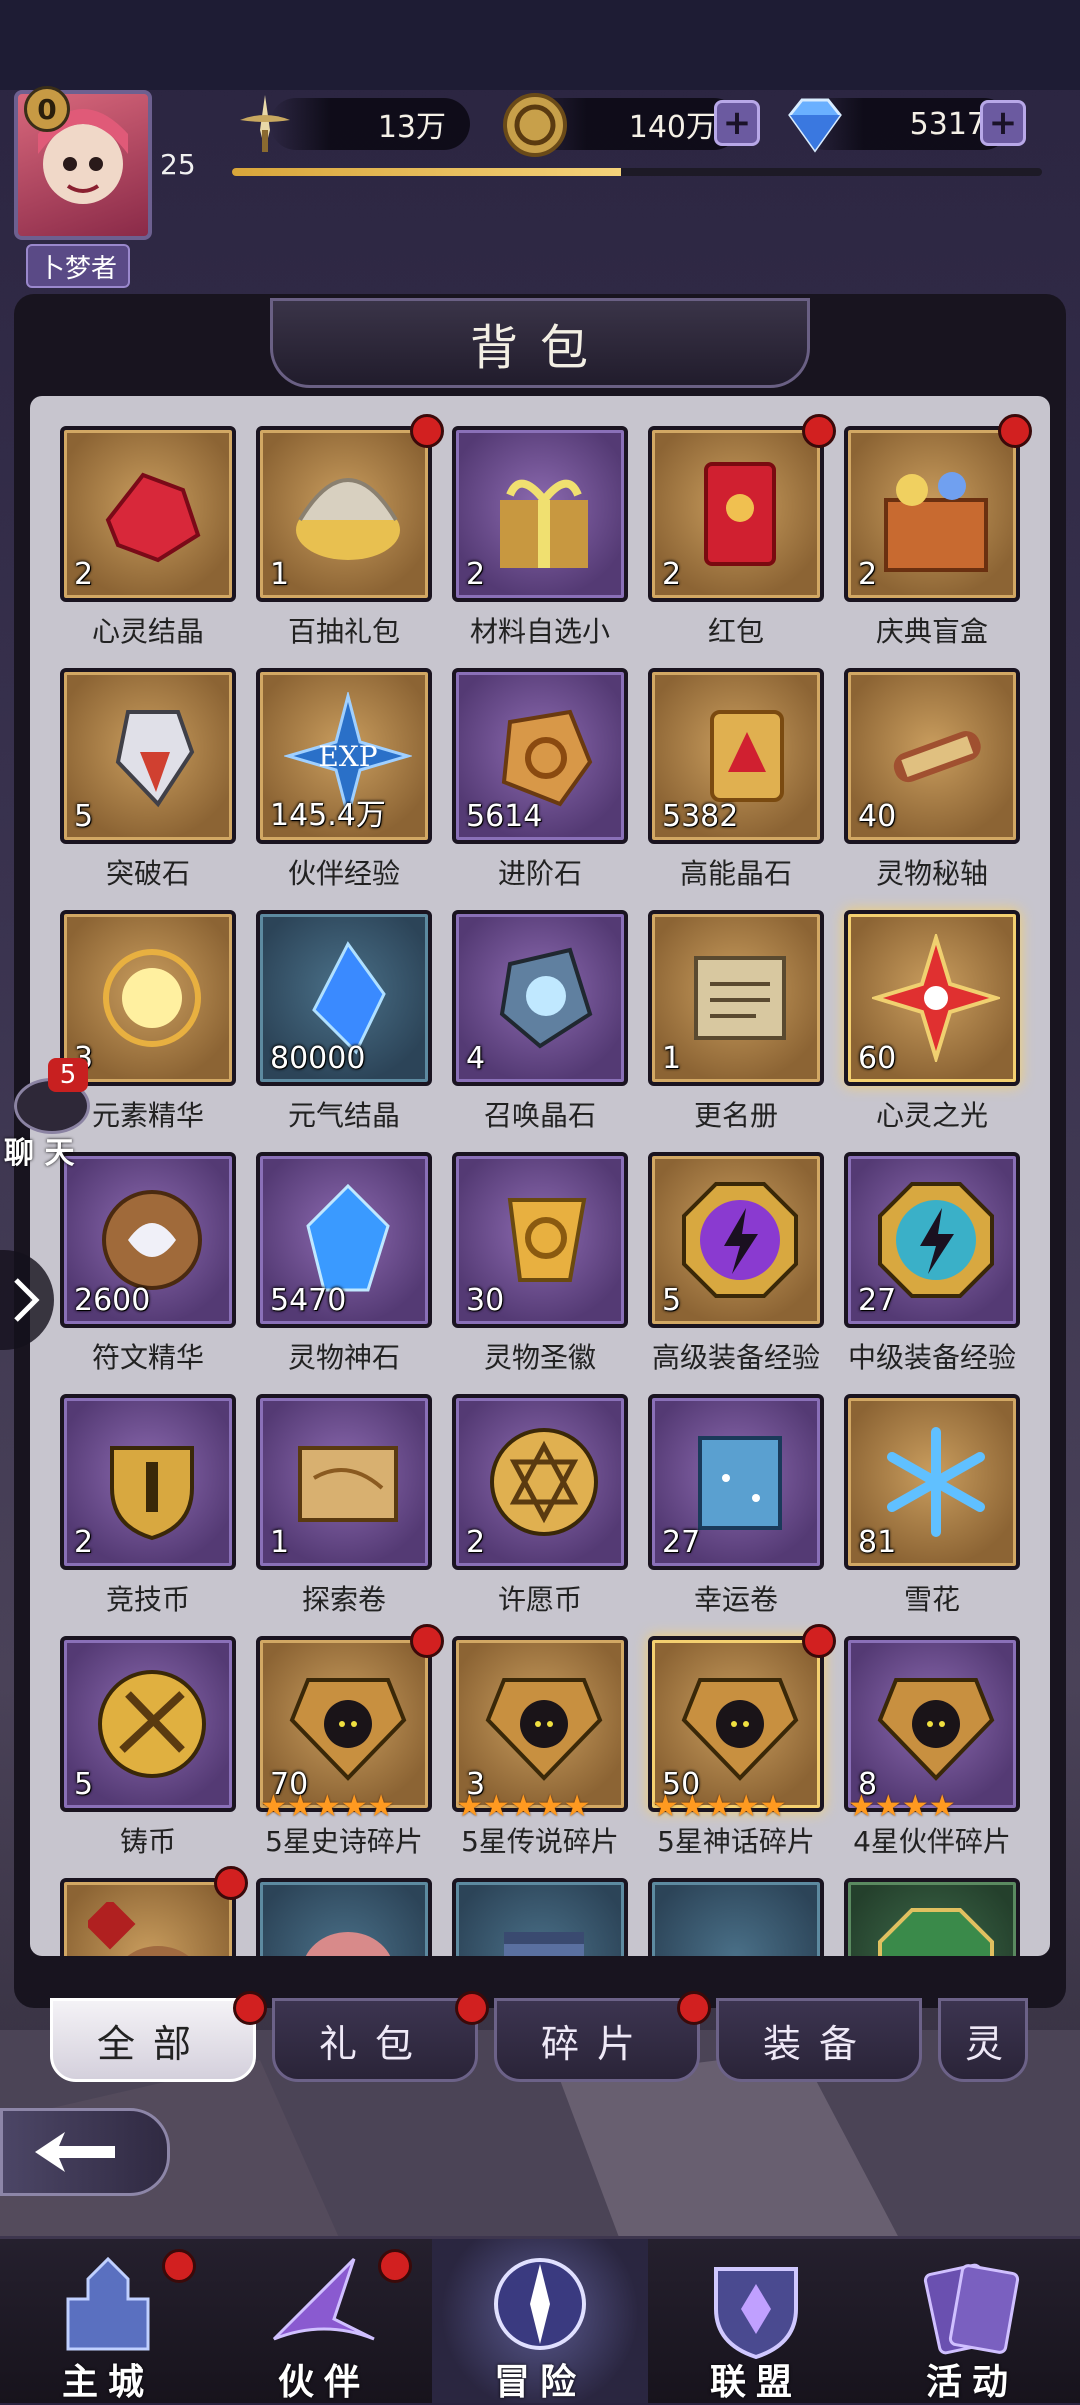 The width and height of the screenshot is (1080, 2405). I want to click on inventory-item: 3 ★ ★ ★ ★ ★ 5星传说碎片, so click(540, 1756).